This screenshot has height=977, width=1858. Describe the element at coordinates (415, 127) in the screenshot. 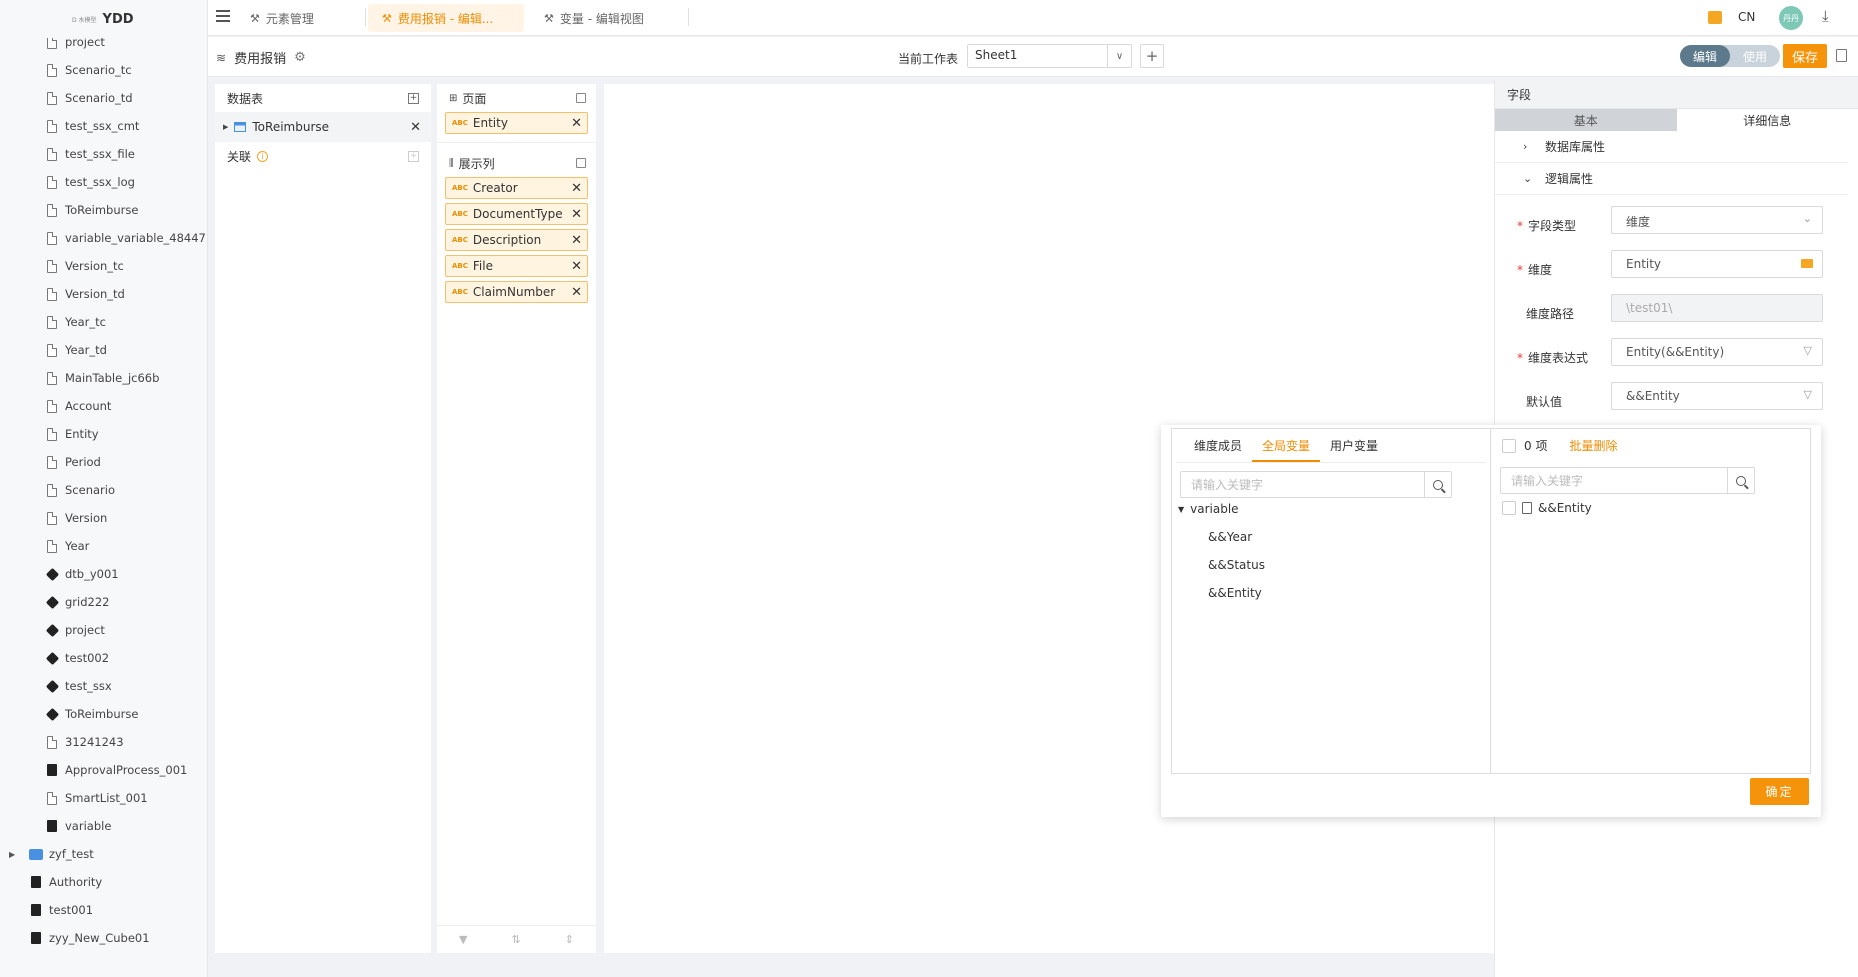

I see `remove-table-icon: ✕` at that location.